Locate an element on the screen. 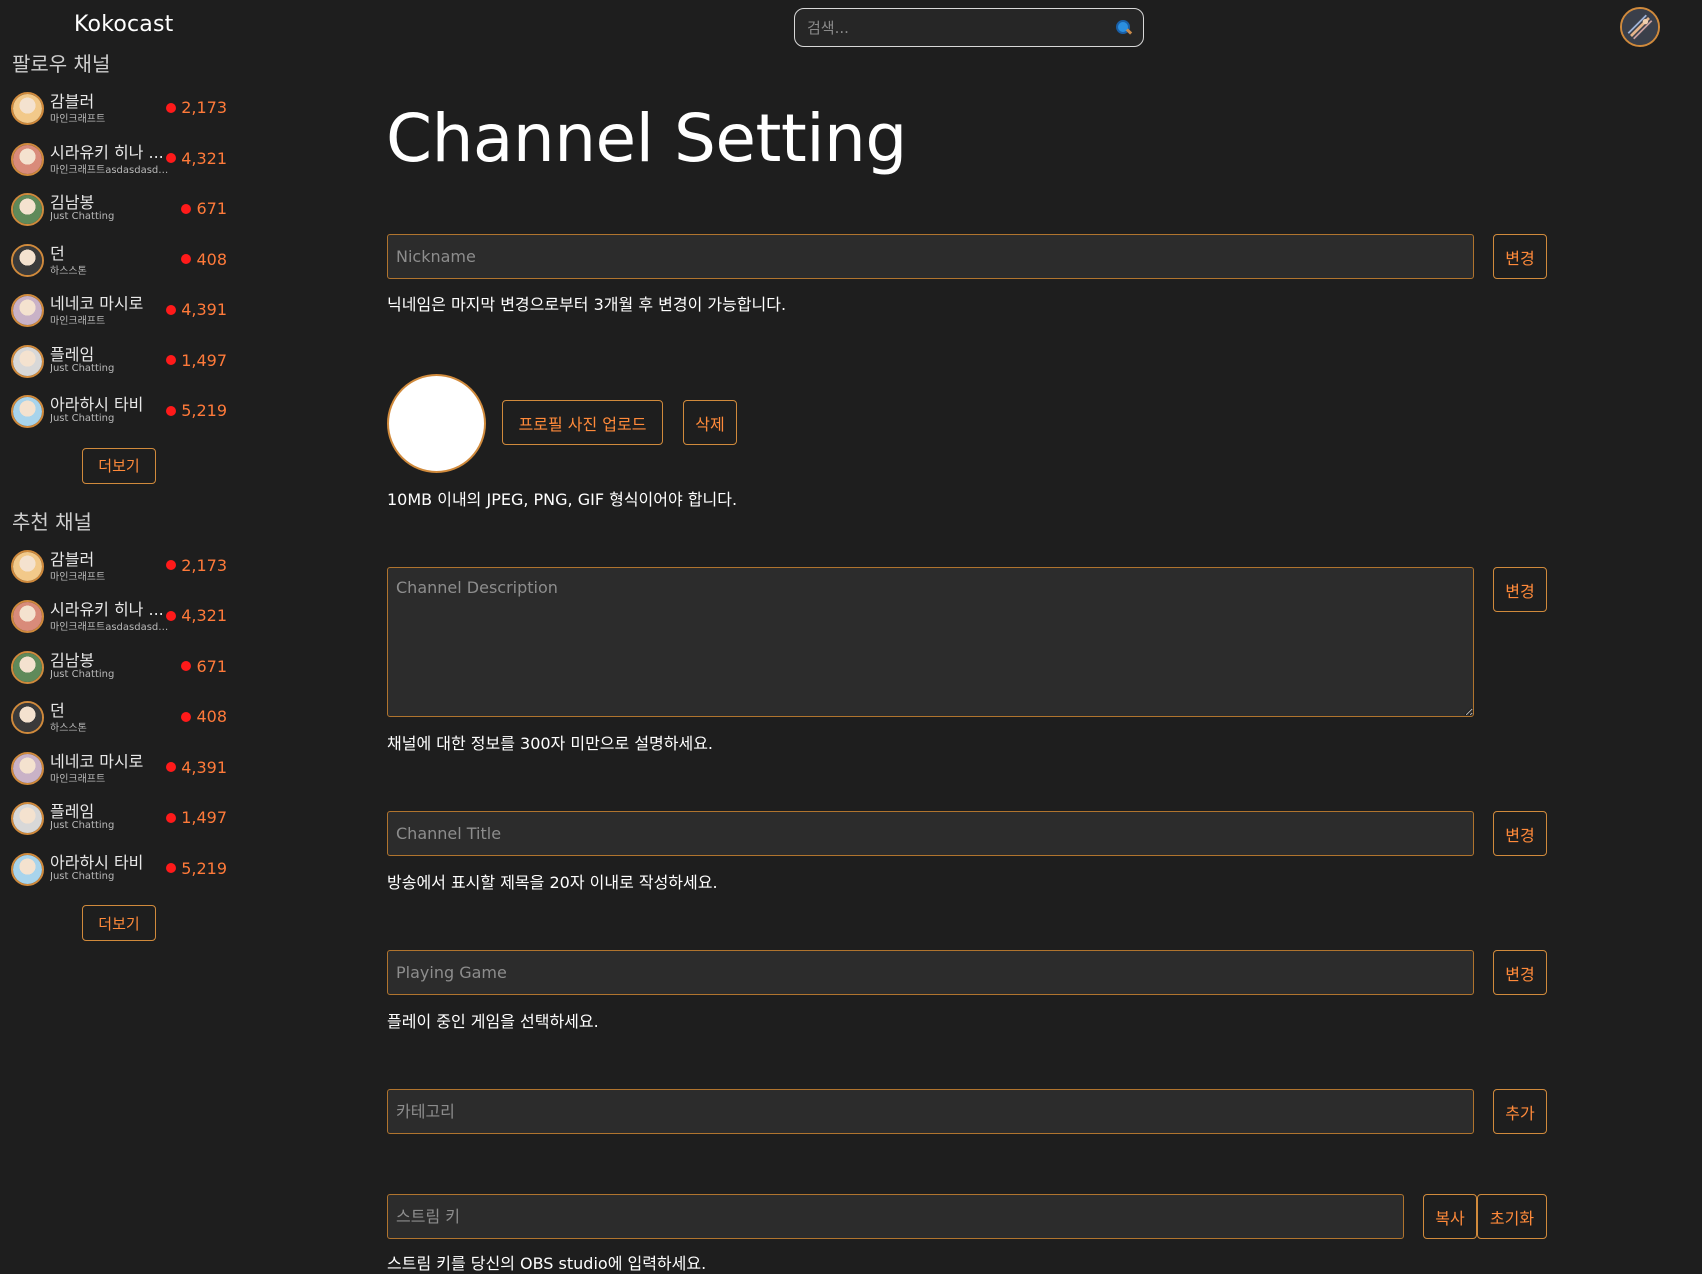 The height and width of the screenshot is (1274, 1702). viewer-count: 671 is located at coordinates (204, 208).